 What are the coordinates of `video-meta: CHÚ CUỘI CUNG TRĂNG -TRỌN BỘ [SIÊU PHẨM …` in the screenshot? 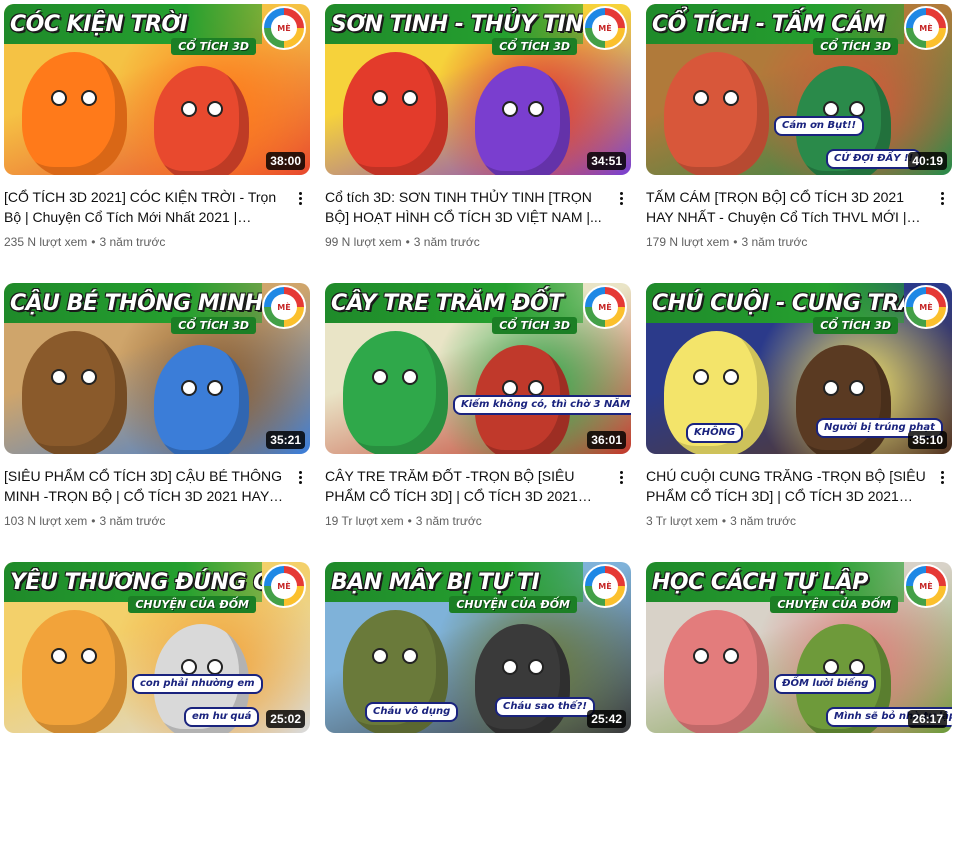 It's located at (799, 492).